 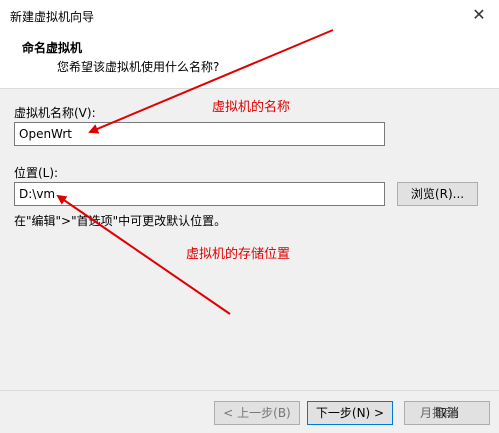 I want to click on watermark: 月指南, so click(x=438, y=413).